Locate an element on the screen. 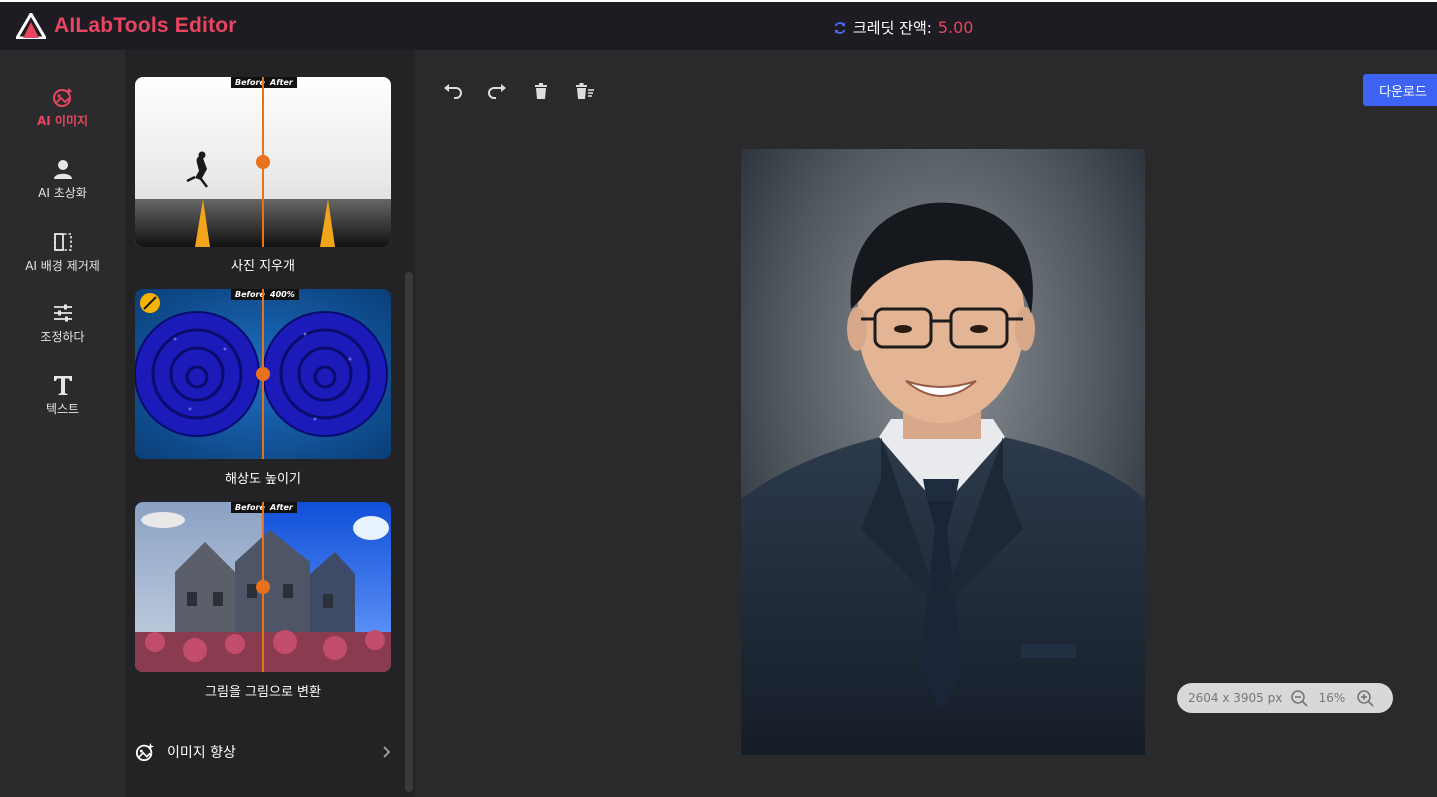 The height and width of the screenshot is (797, 1437). undo-button is located at coordinates (453, 91).